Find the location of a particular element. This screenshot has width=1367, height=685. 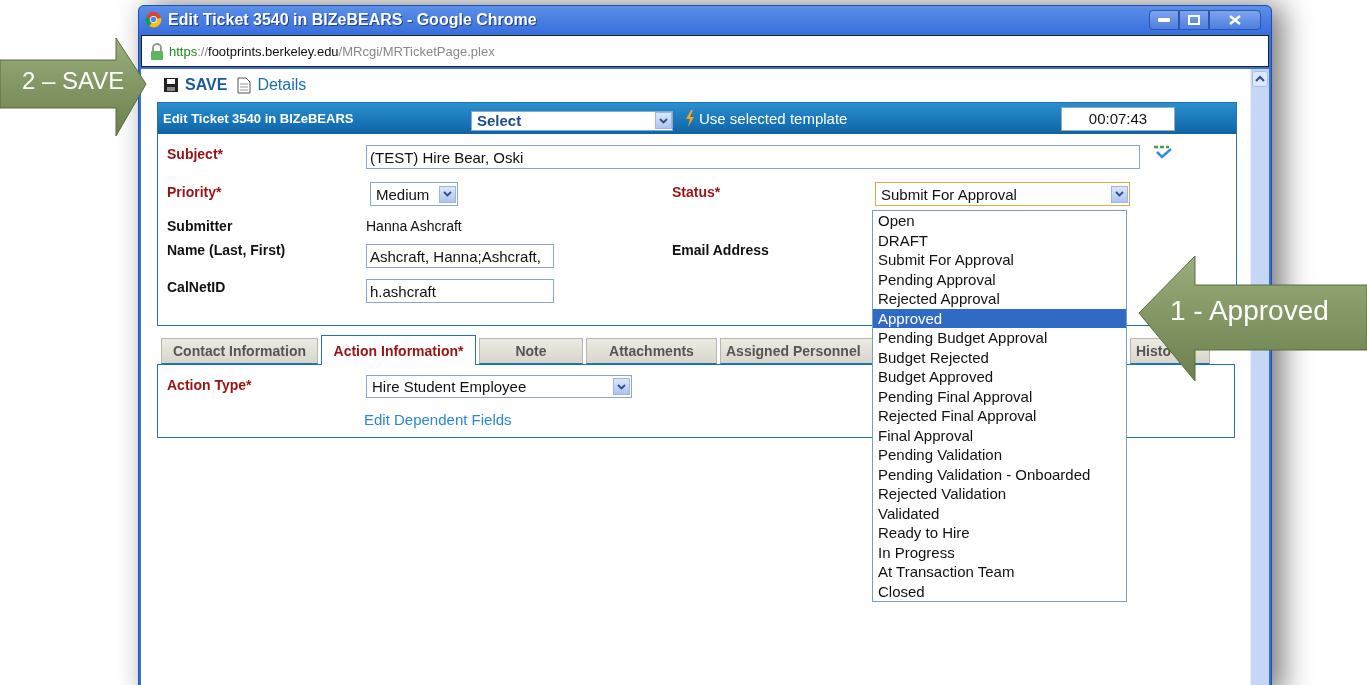

edit-fields-link: Edit Dependent Fields is located at coordinates (438, 419).